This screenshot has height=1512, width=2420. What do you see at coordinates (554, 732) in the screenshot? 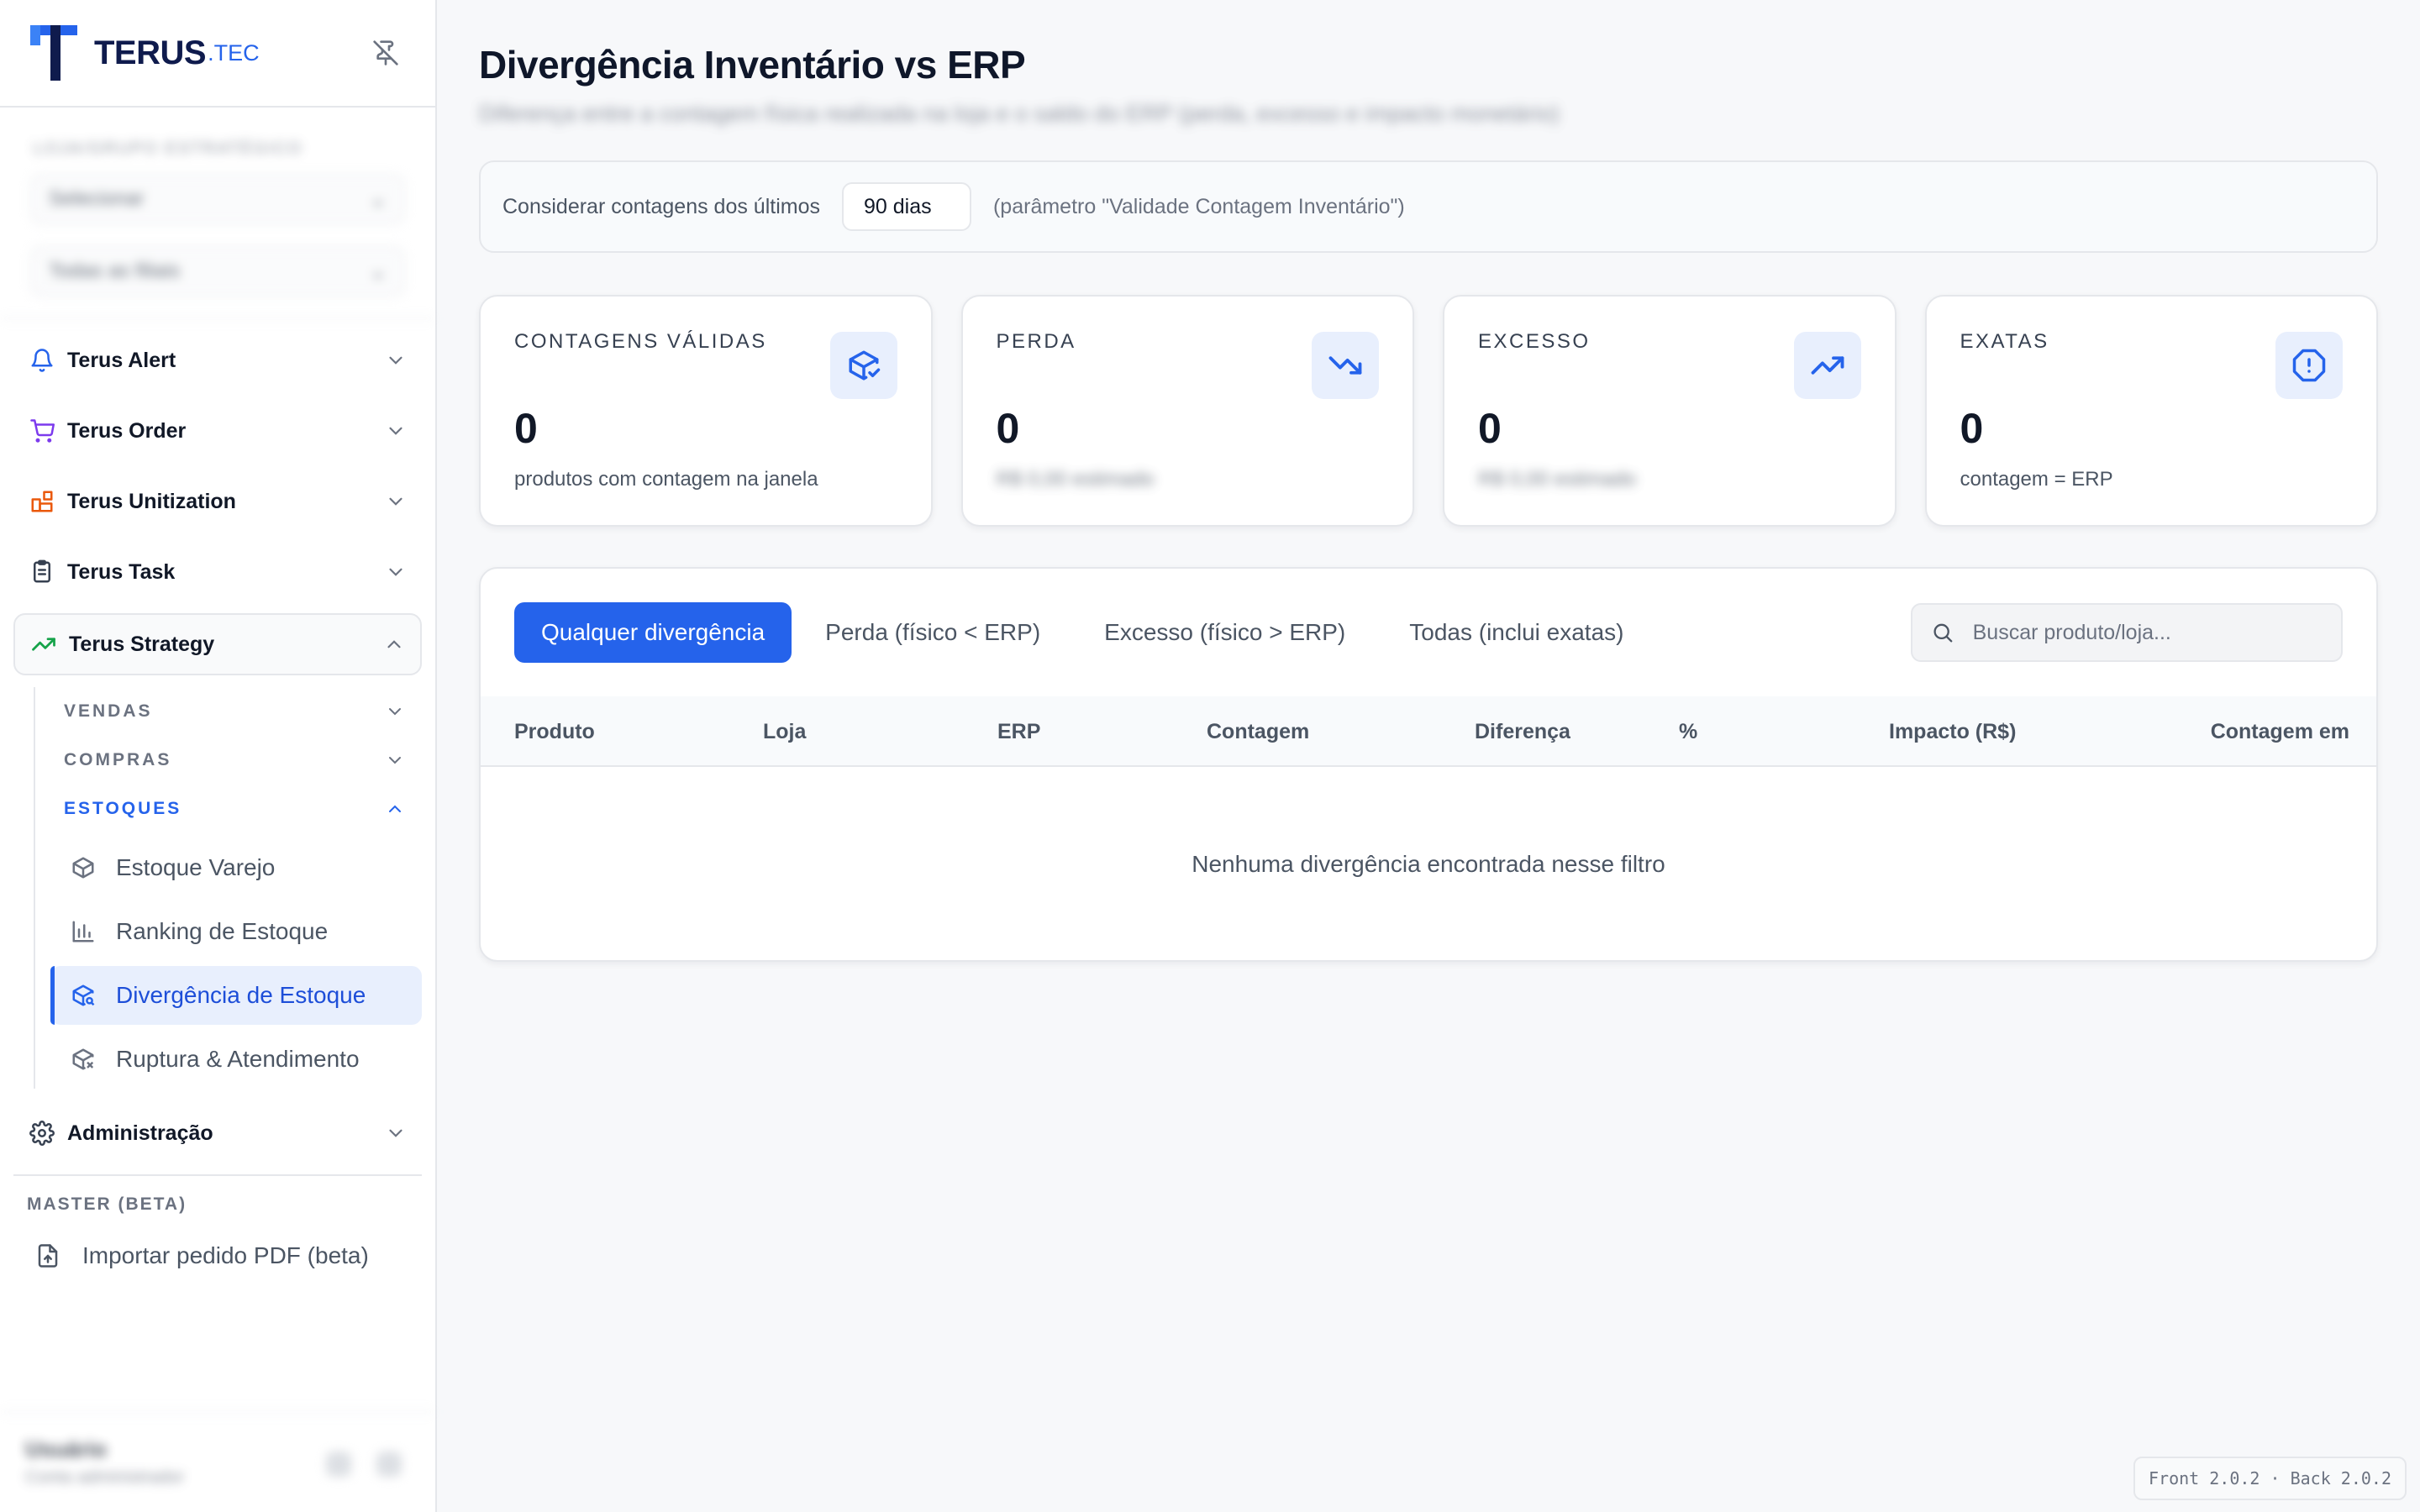
I see `col-produto: Produto` at bounding box center [554, 732].